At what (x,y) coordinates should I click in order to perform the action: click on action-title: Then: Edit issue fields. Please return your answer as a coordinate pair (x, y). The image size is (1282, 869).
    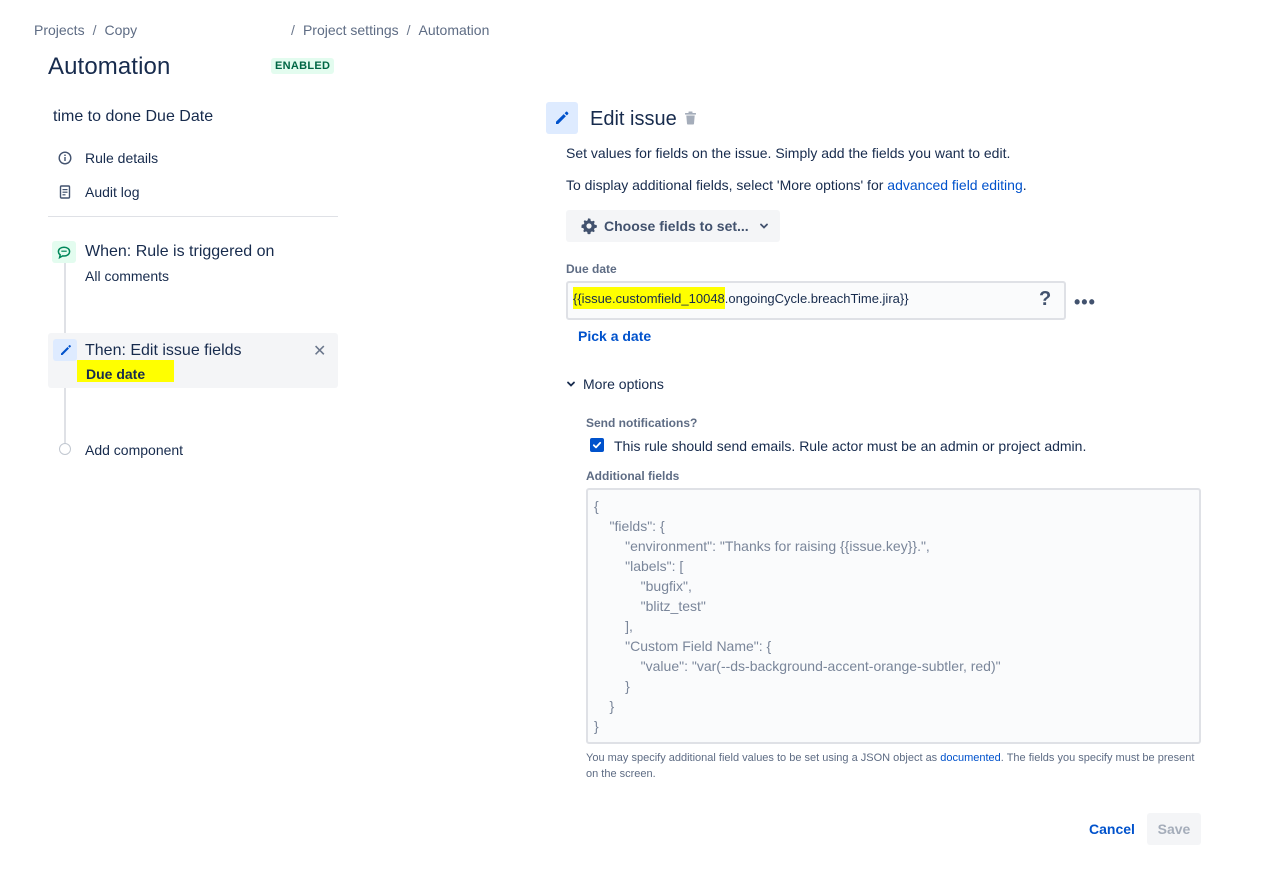
    Looking at the image, I should click on (163, 350).